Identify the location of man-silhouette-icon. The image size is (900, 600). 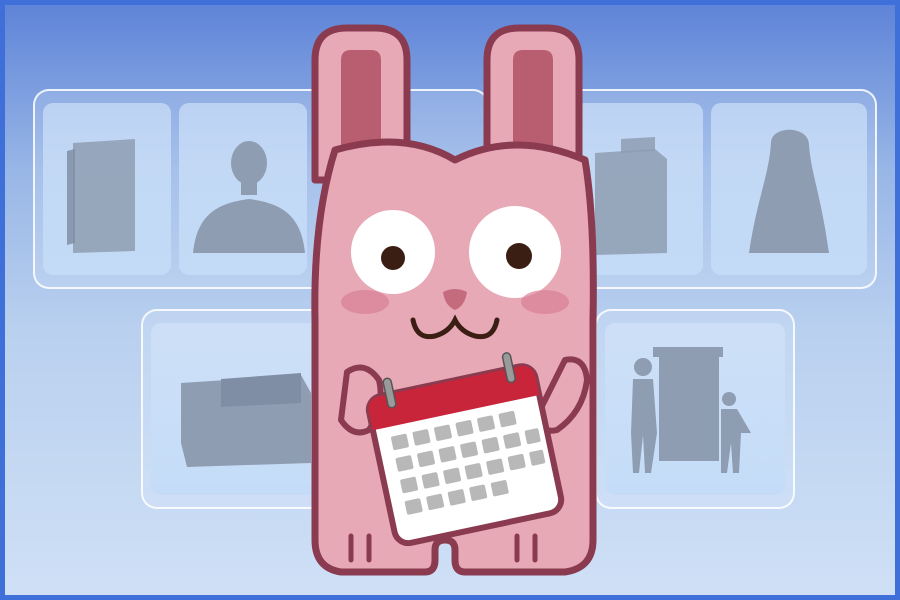
(249, 197).